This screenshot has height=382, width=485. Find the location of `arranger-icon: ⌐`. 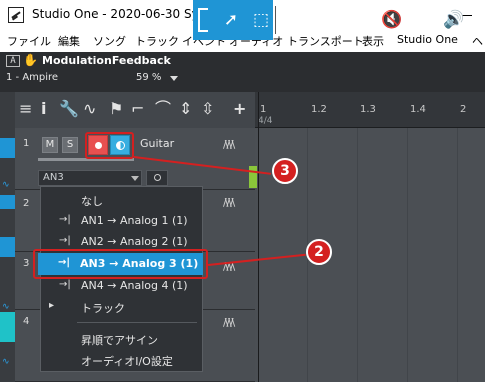

arranger-icon: ⌐ is located at coordinates (137, 109).